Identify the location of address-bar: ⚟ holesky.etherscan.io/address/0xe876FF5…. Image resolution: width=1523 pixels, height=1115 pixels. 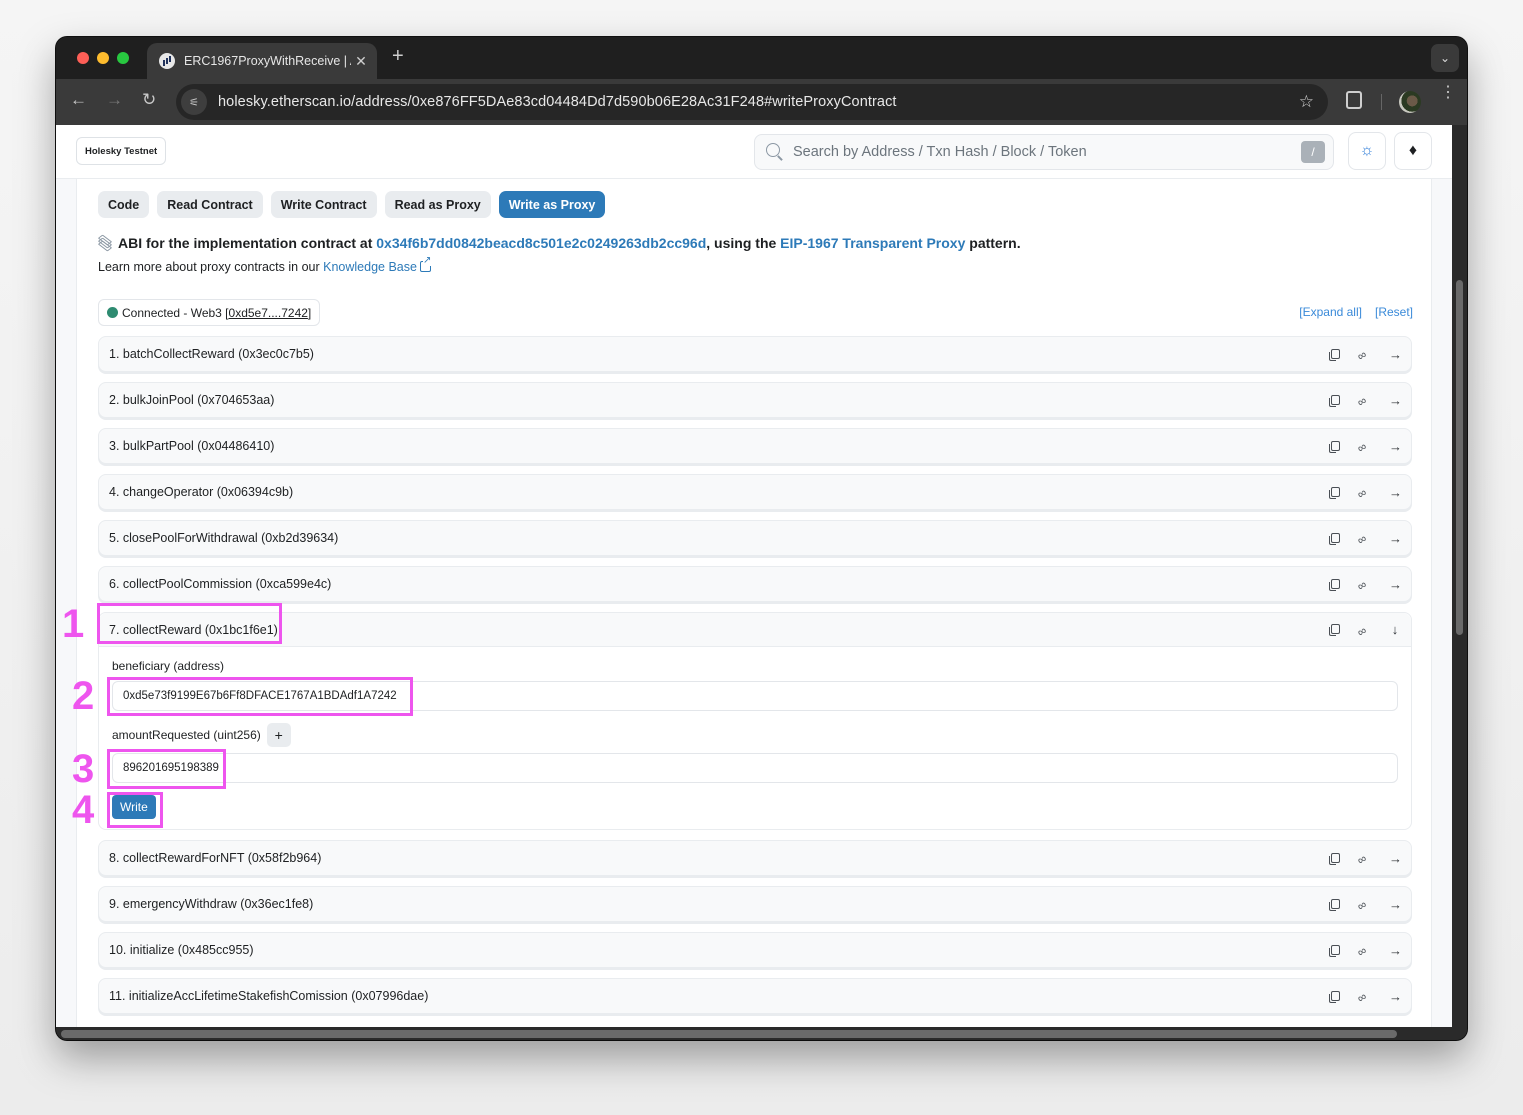
(752, 102).